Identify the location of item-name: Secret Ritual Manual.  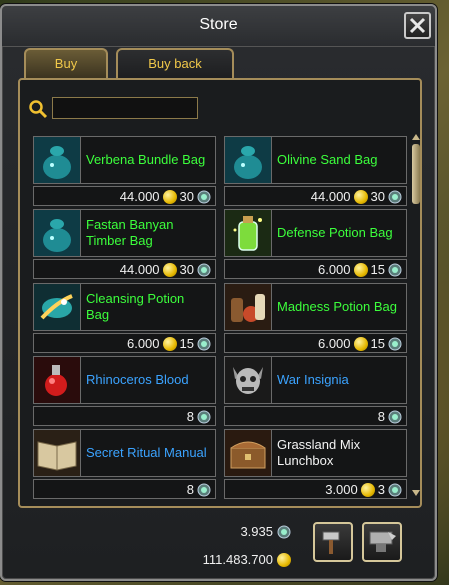
(146, 452).